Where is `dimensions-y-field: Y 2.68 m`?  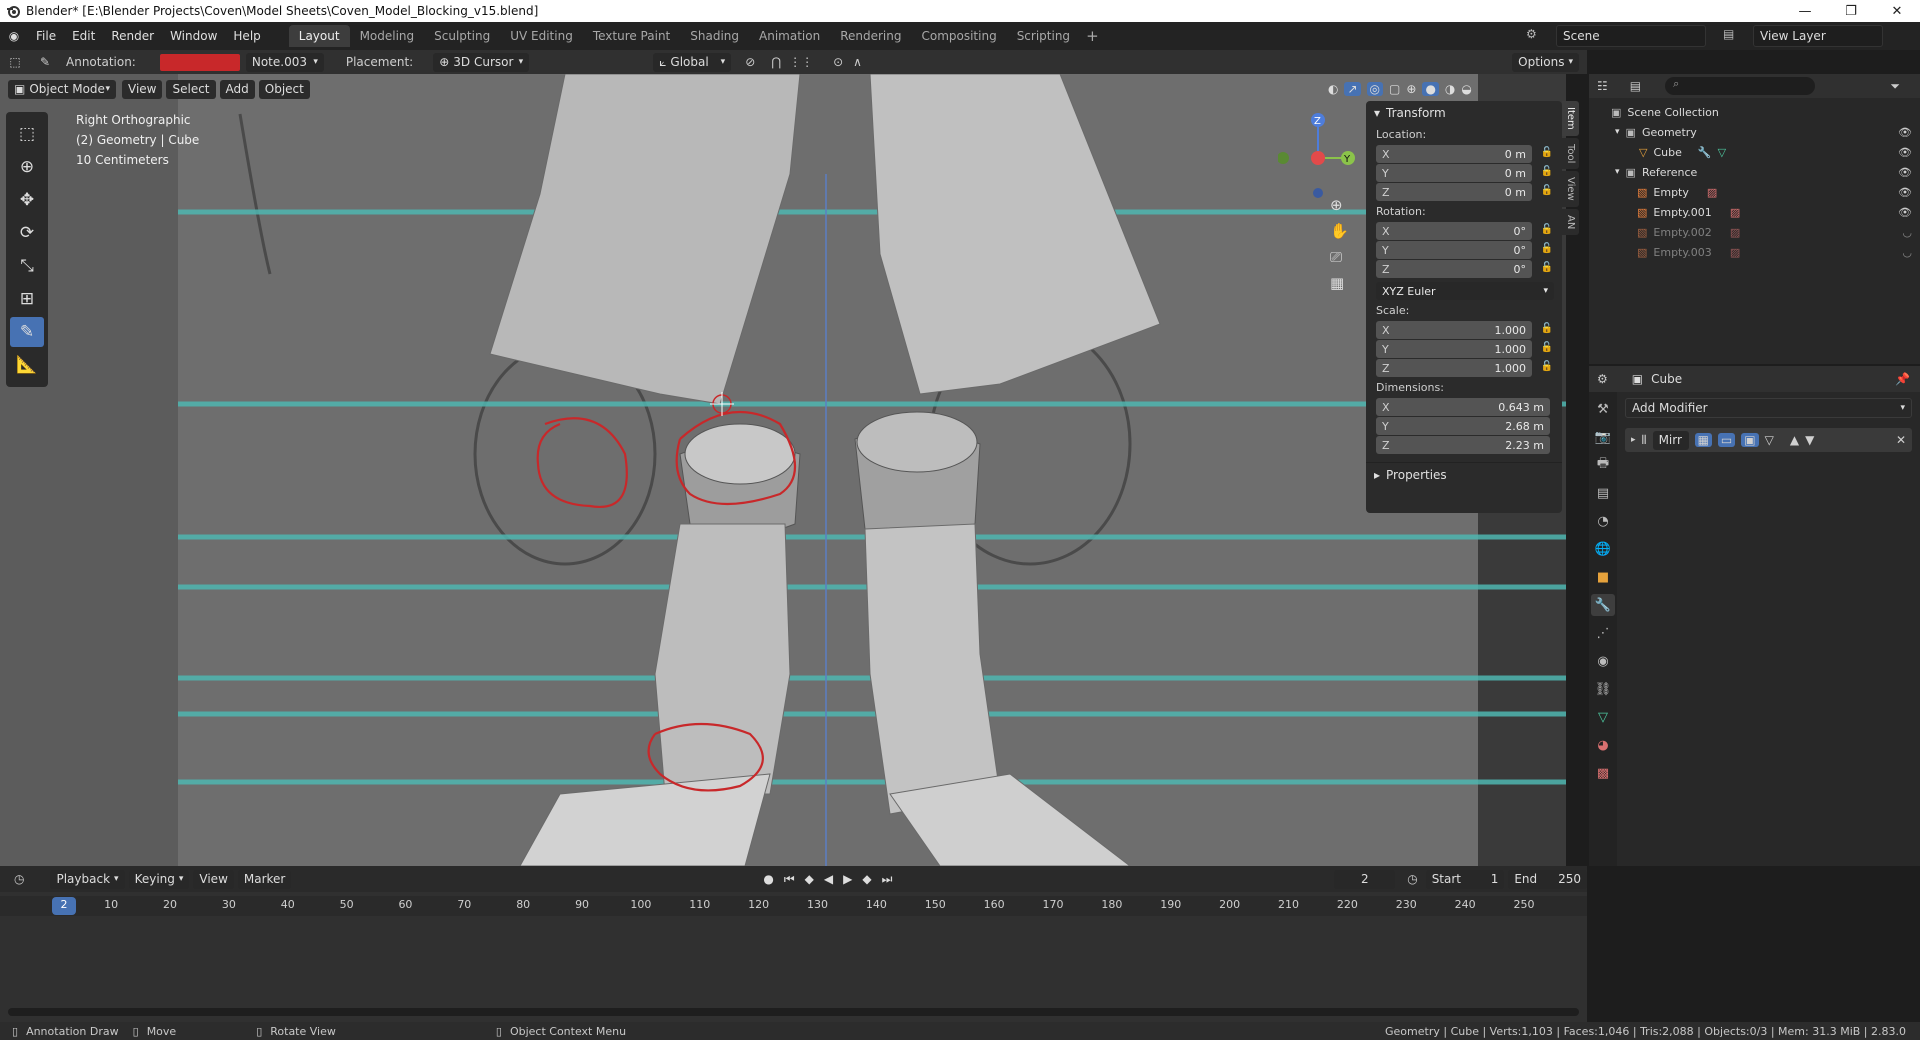 dimensions-y-field: Y 2.68 m is located at coordinates (1463, 426).